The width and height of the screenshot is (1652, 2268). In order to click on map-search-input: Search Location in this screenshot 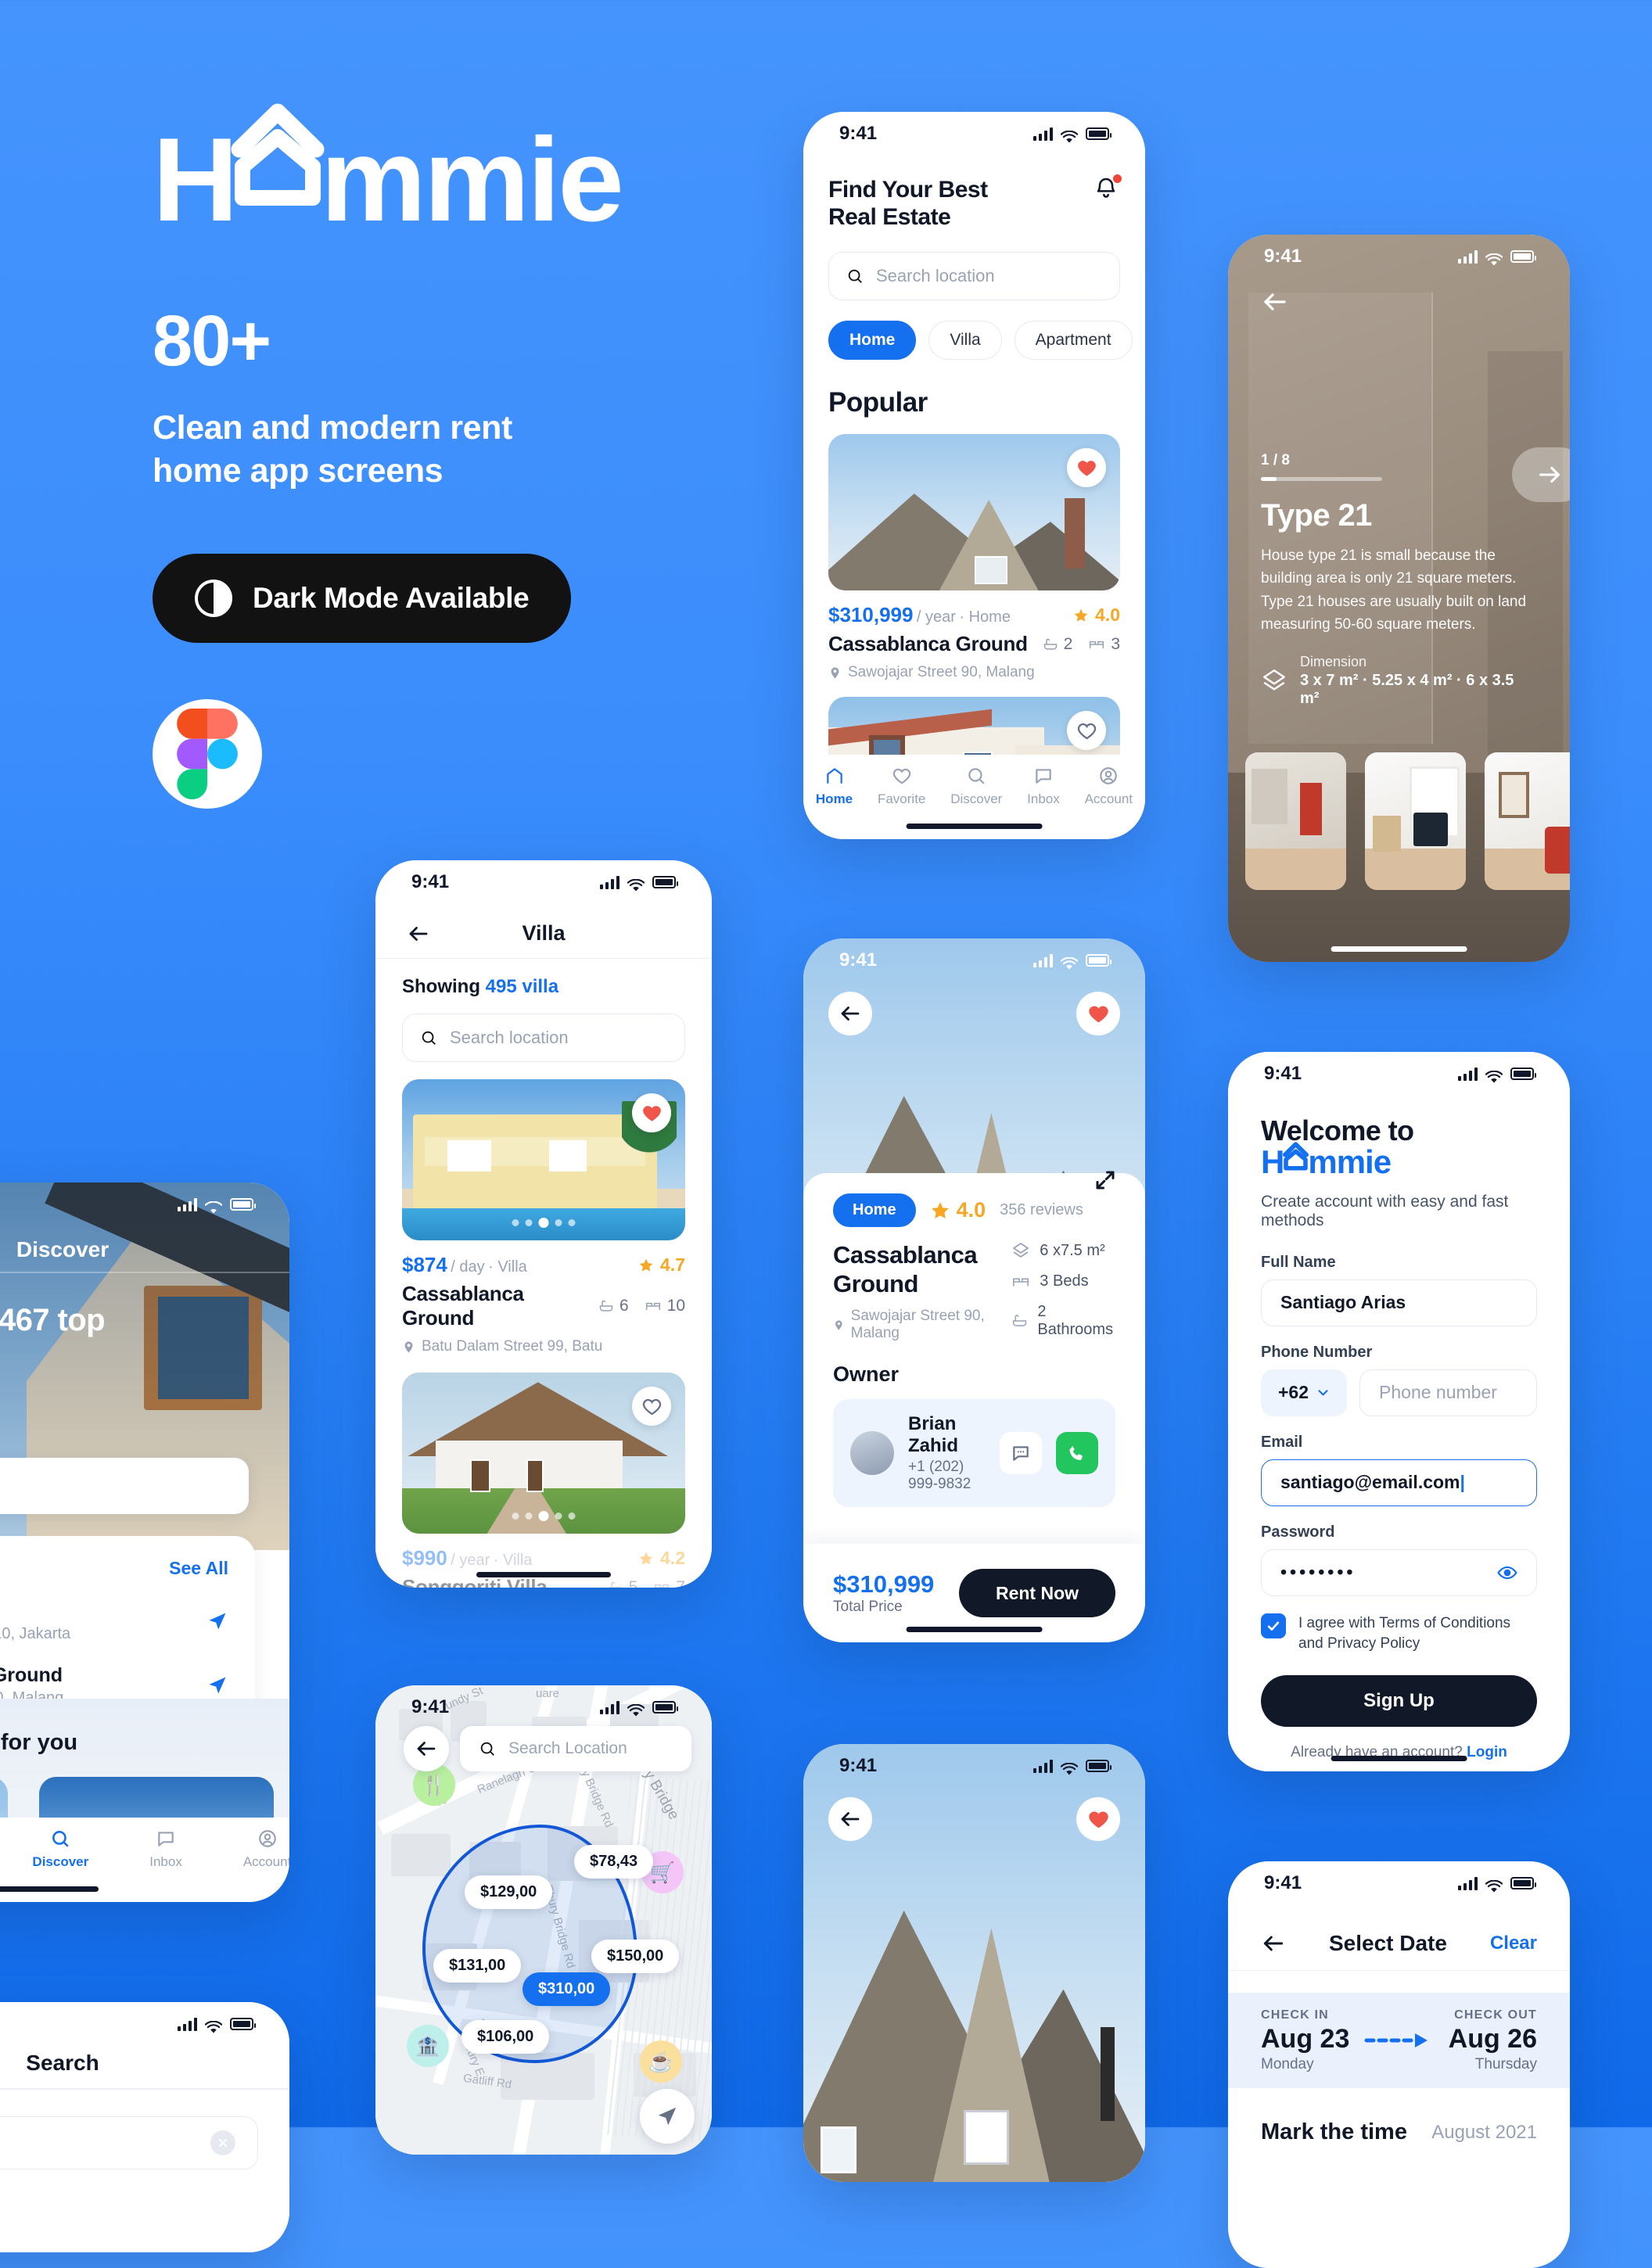, I will do `click(575, 1749)`.